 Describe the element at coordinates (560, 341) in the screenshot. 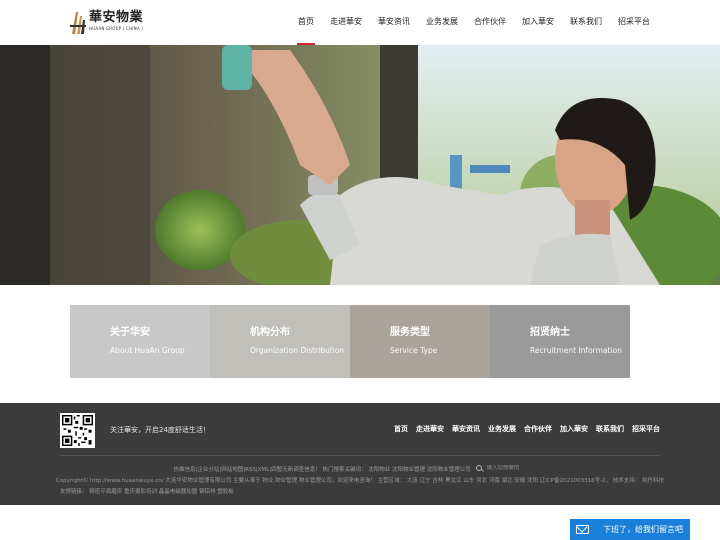

I see `card-recruitment: 招贤纳士 Recruitment Information` at that location.